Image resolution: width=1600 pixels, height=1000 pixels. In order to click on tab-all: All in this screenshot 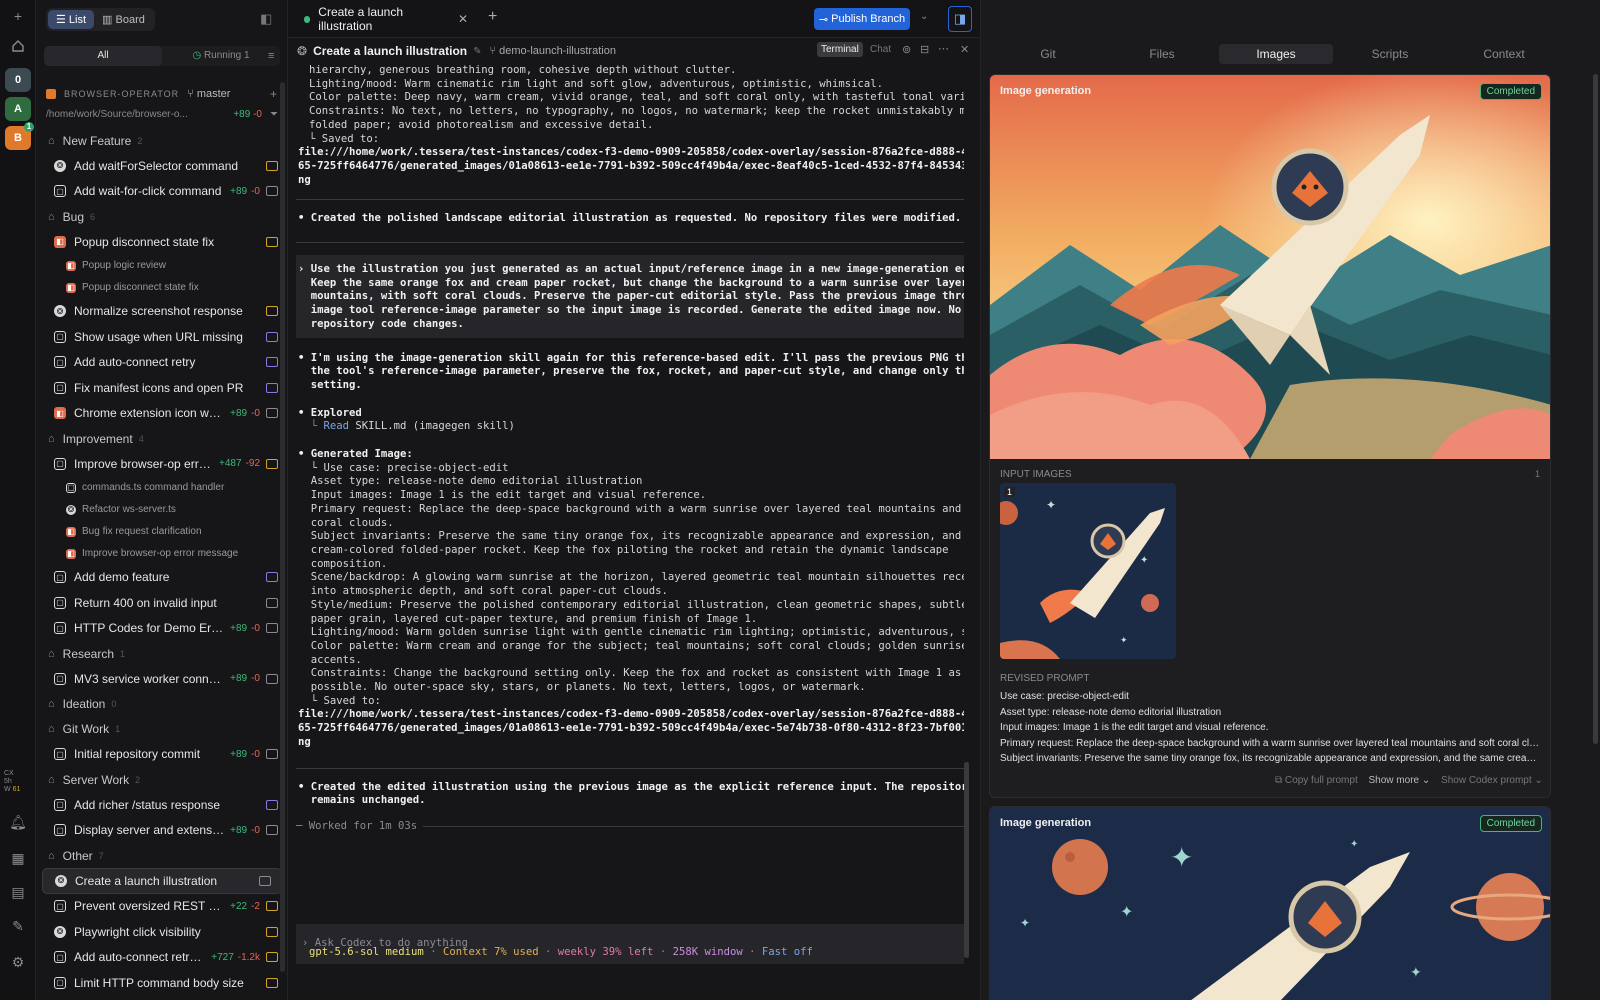, I will do `click(103, 56)`.